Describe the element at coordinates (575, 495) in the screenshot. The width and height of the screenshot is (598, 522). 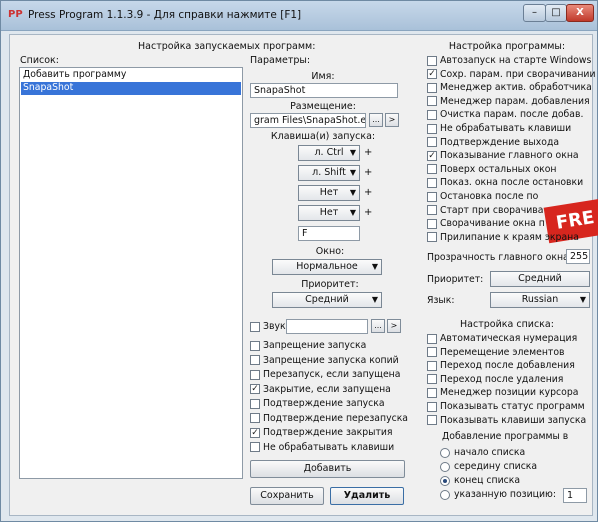
I see `position-input: 1` at that location.